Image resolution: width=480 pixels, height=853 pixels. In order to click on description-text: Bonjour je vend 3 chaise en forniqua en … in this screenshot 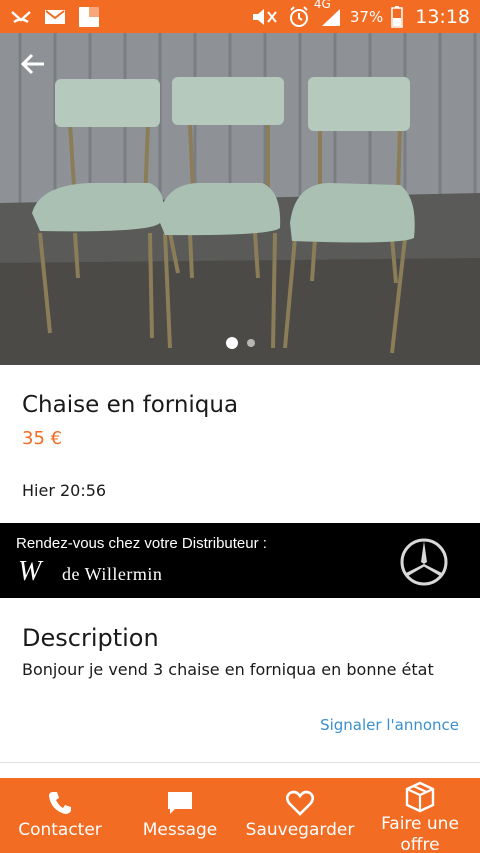, I will do `click(228, 669)`.